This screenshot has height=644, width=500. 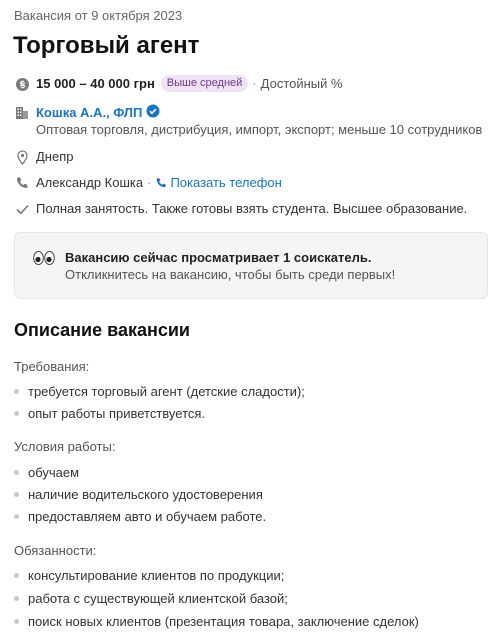 I want to click on show-phone-link: Показать телефон, so click(x=225, y=183).